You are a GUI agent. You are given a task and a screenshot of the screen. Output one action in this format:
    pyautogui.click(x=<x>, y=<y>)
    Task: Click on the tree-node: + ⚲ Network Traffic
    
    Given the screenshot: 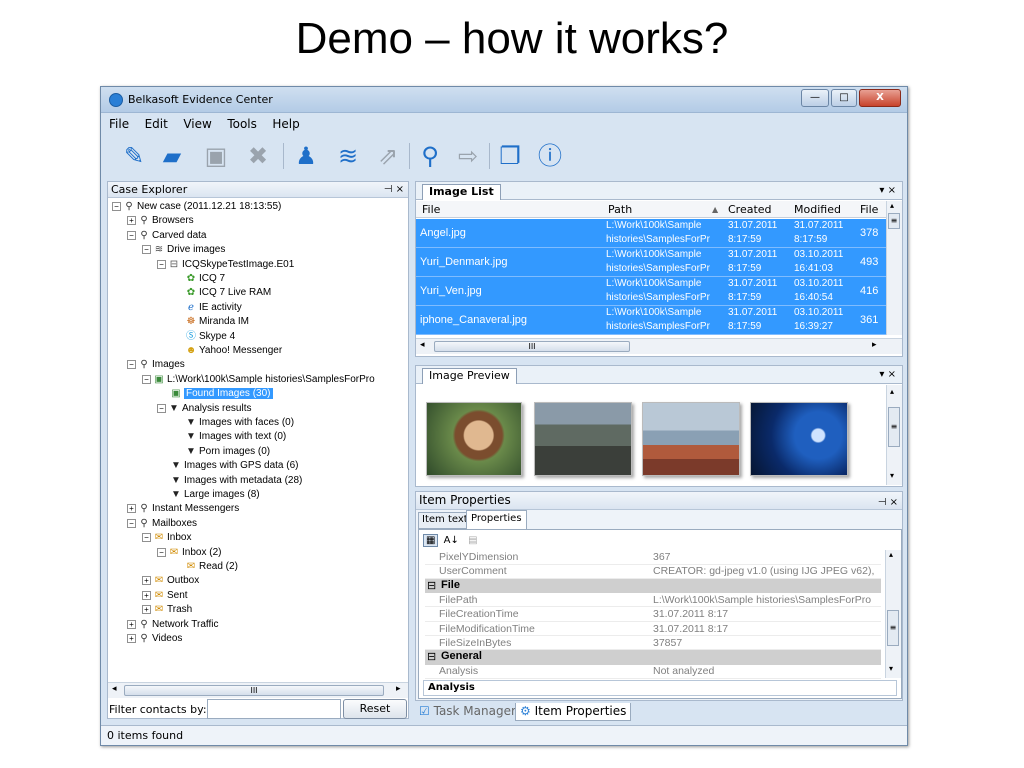 What is the action you would take?
    pyautogui.click(x=173, y=625)
    